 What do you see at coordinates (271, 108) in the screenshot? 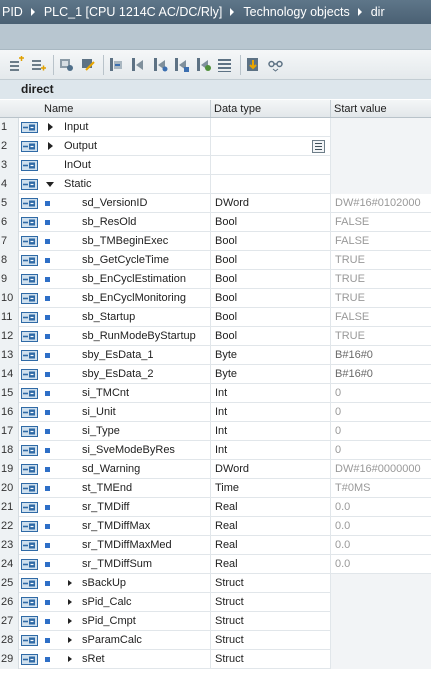
I see `header-data-type: Data type` at bounding box center [271, 108].